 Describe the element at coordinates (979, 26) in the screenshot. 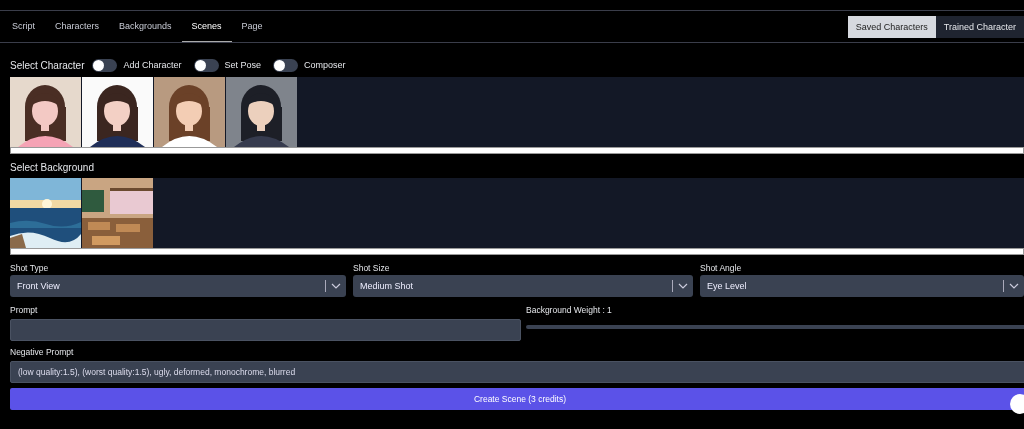

I see `segment-button: Trained Character` at that location.